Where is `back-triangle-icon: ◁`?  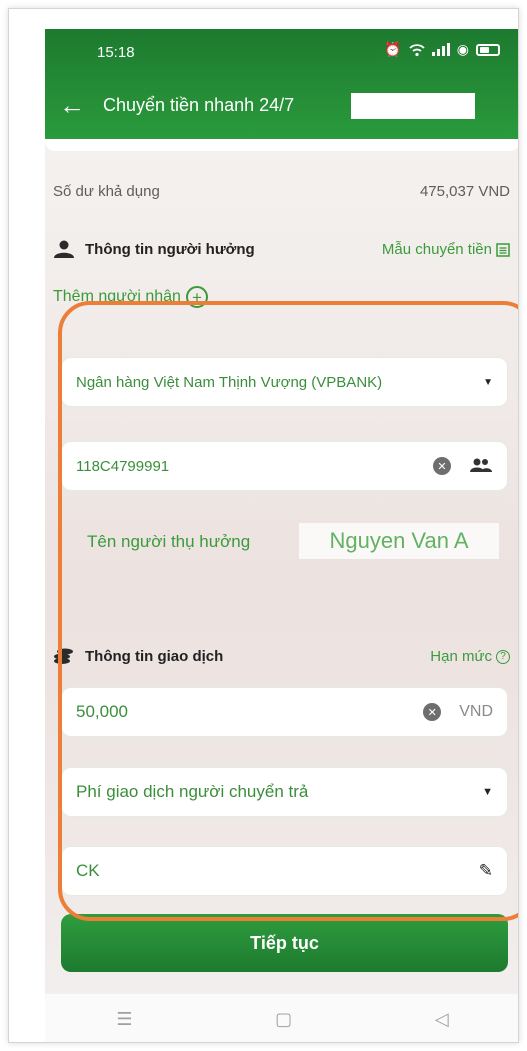
back-triangle-icon: ◁ is located at coordinates (442, 1019).